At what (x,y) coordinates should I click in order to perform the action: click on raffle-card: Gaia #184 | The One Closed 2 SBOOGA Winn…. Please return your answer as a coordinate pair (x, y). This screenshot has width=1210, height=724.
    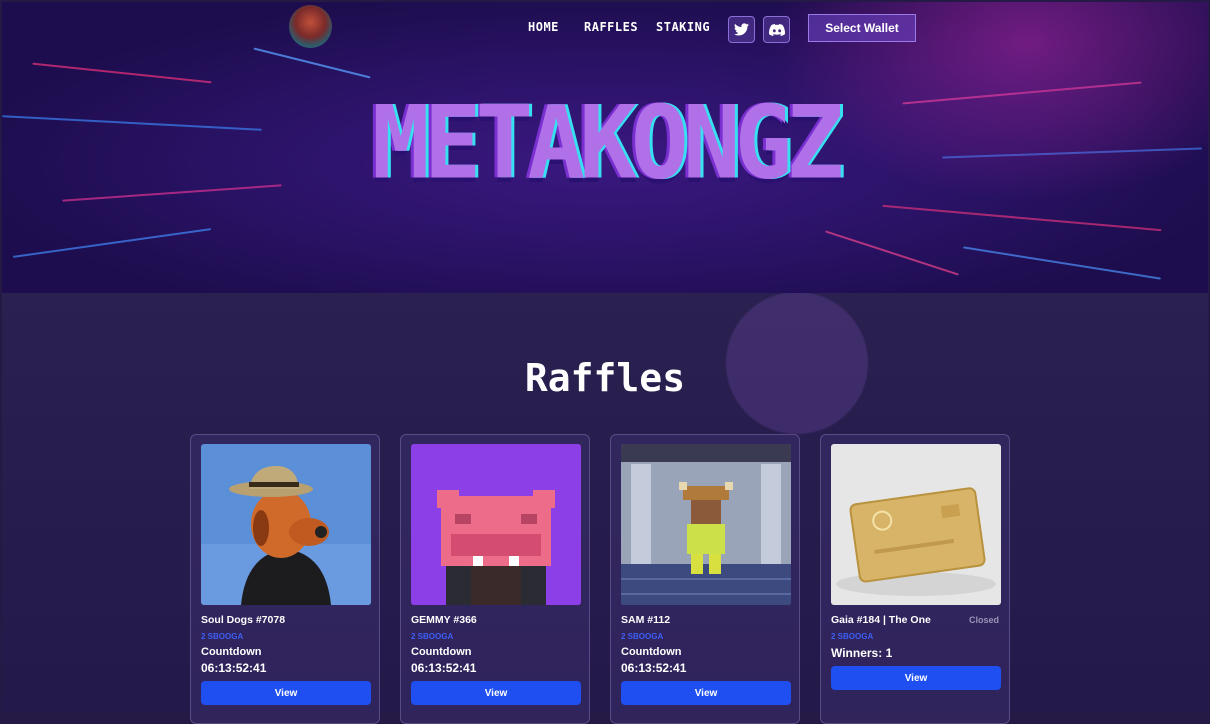
    Looking at the image, I should click on (915, 579).